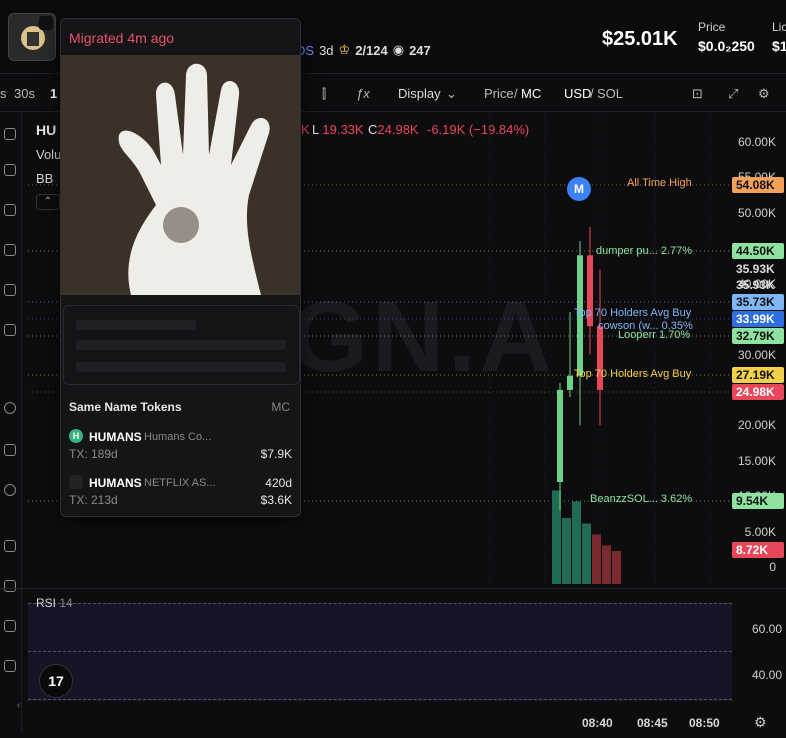  Describe the element at coordinates (54, 603) in the screenshot. I see `rsi-label: RSI 14` at that location.